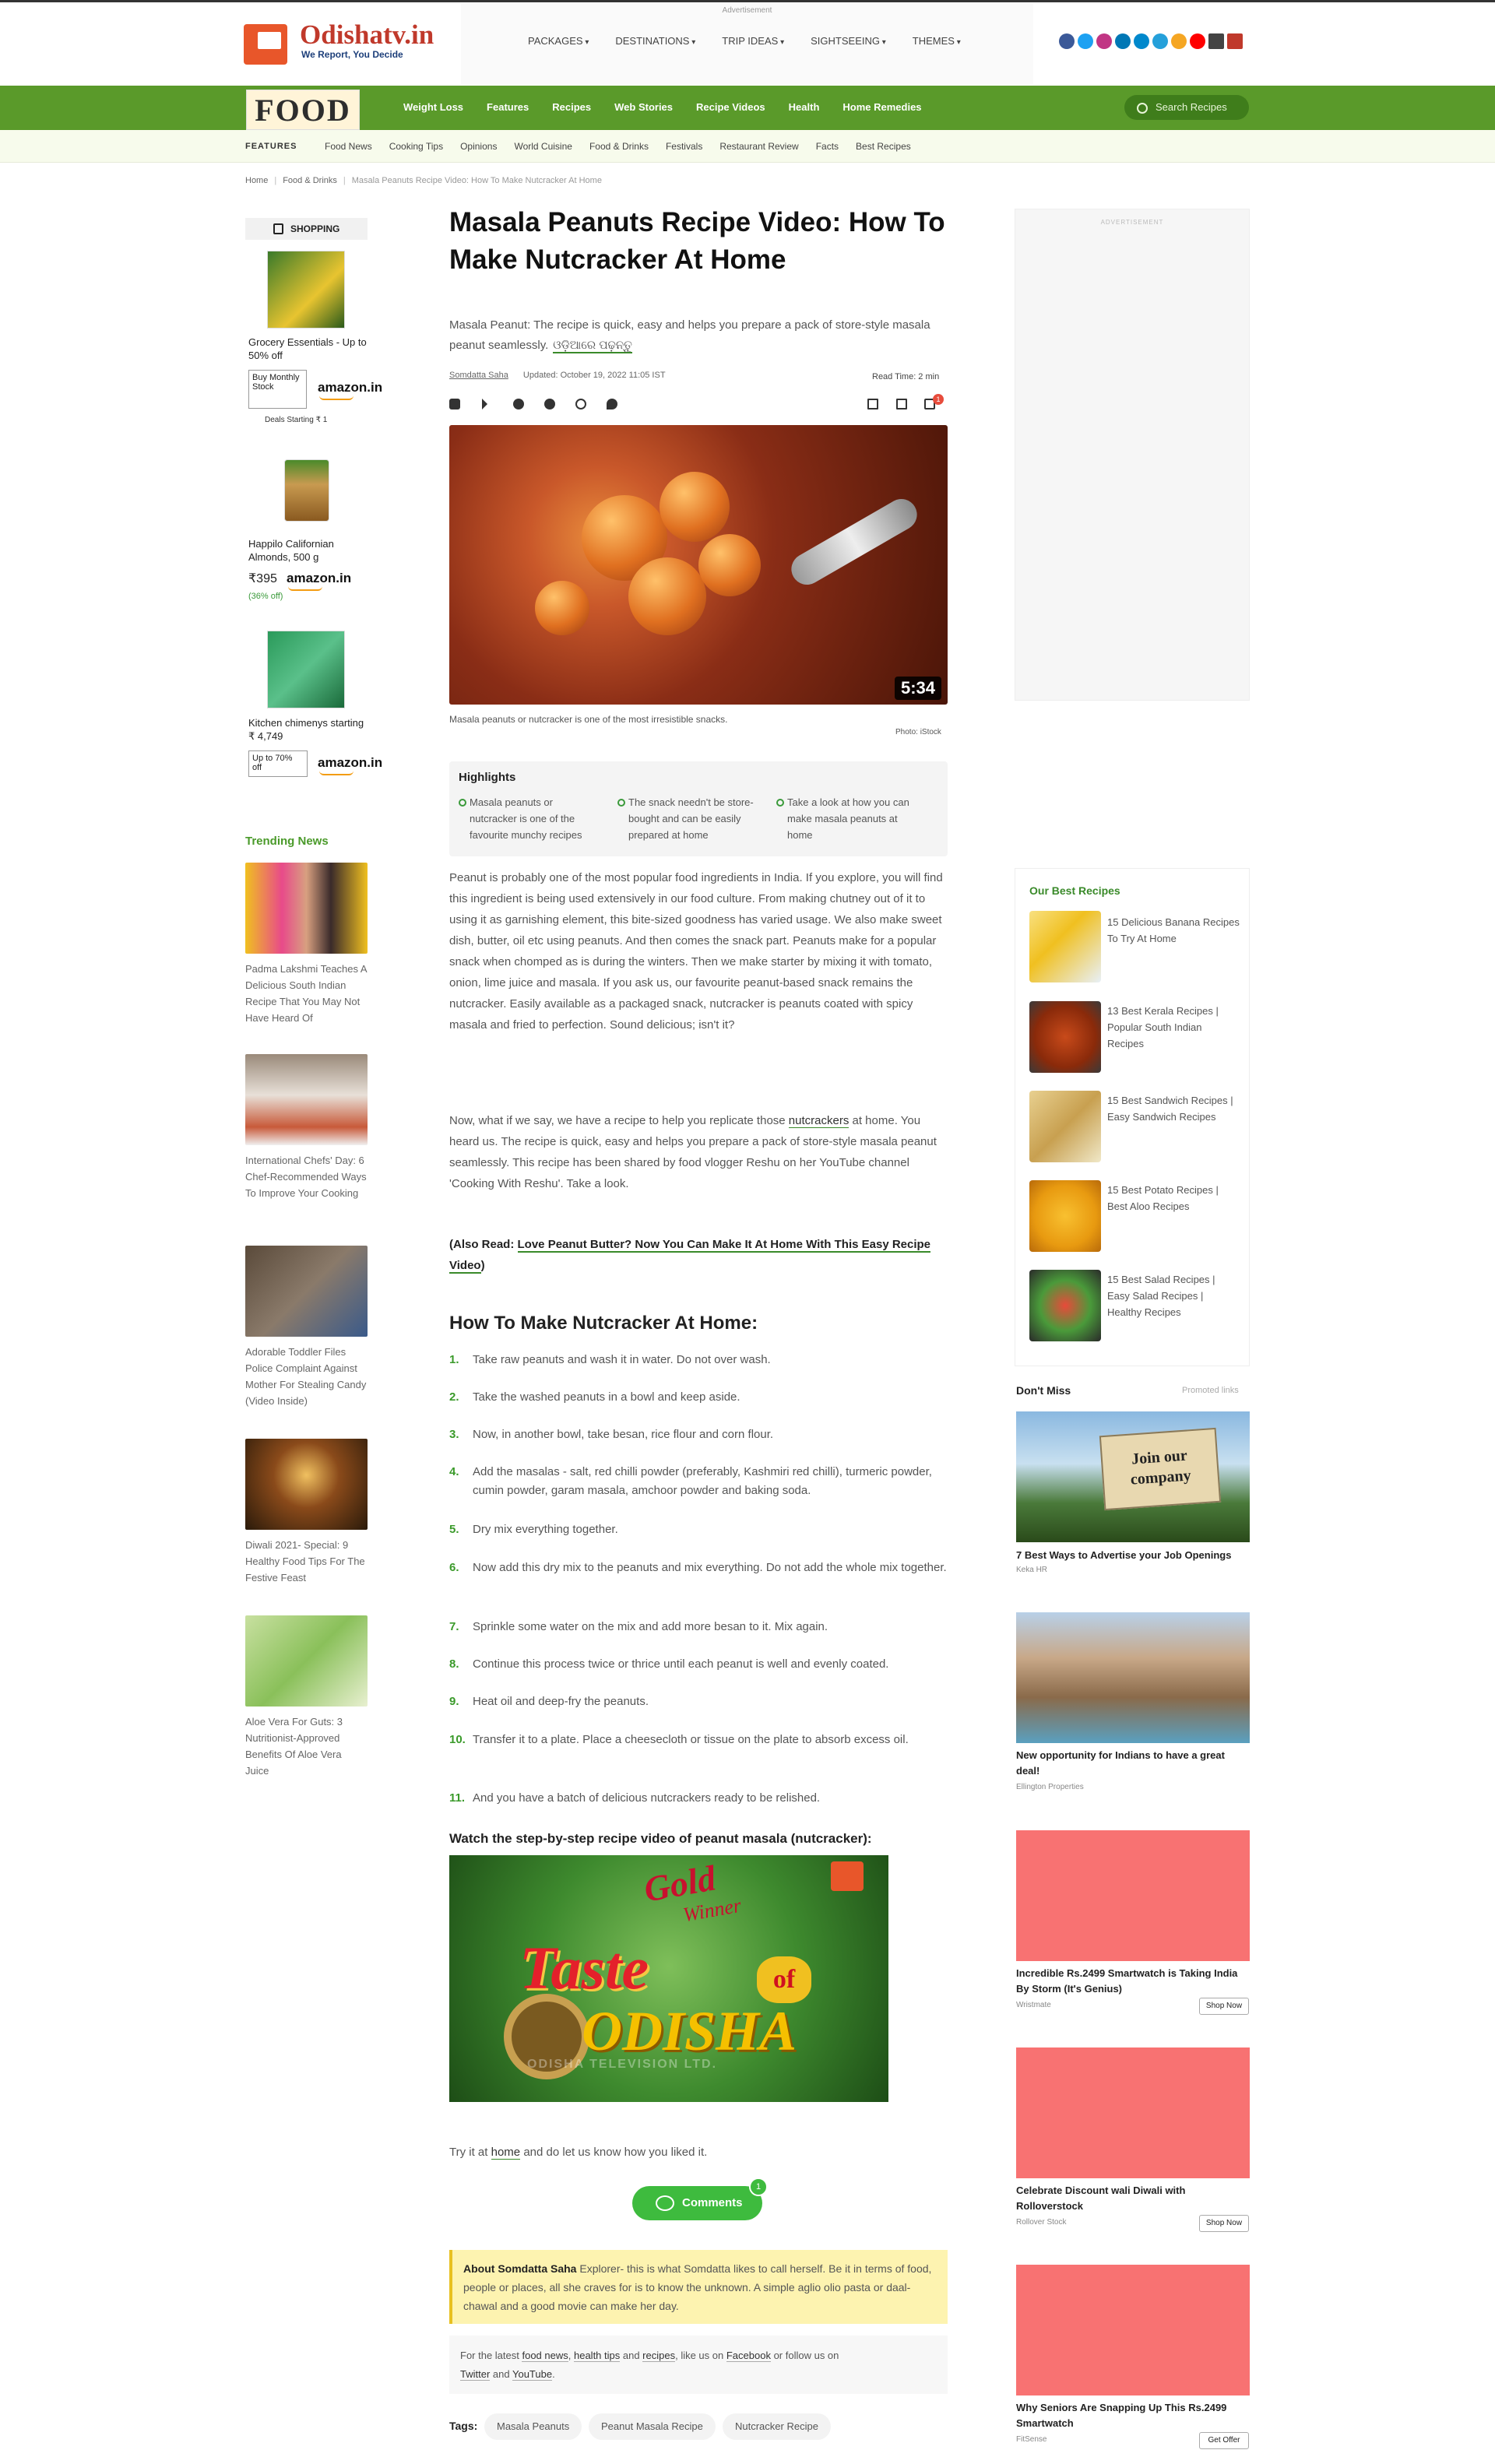  I want to click on sub-nav-item: World Cuisine, so click(543, 146).